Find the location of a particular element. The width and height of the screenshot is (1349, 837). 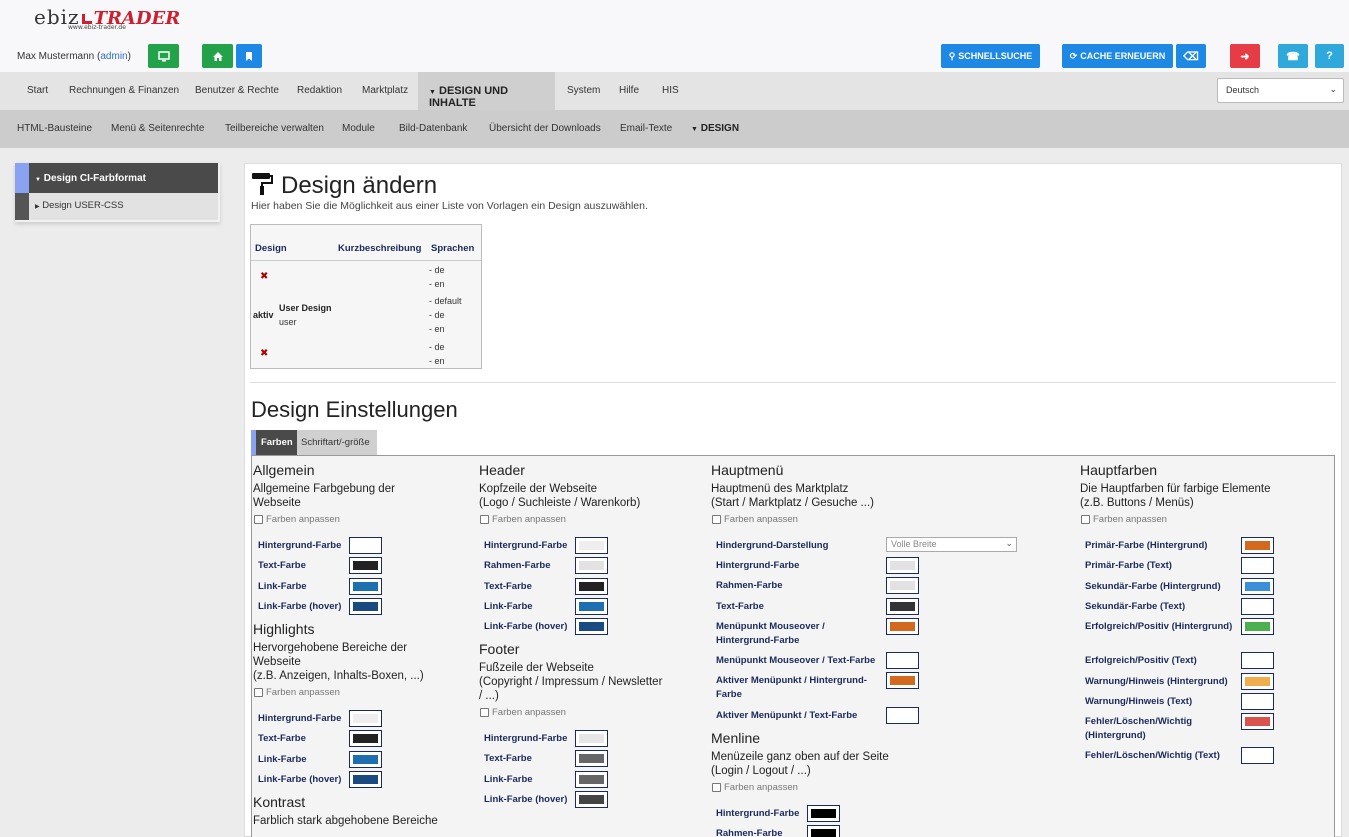

logout-button: ➜ is located at coordinates (1245, 56).